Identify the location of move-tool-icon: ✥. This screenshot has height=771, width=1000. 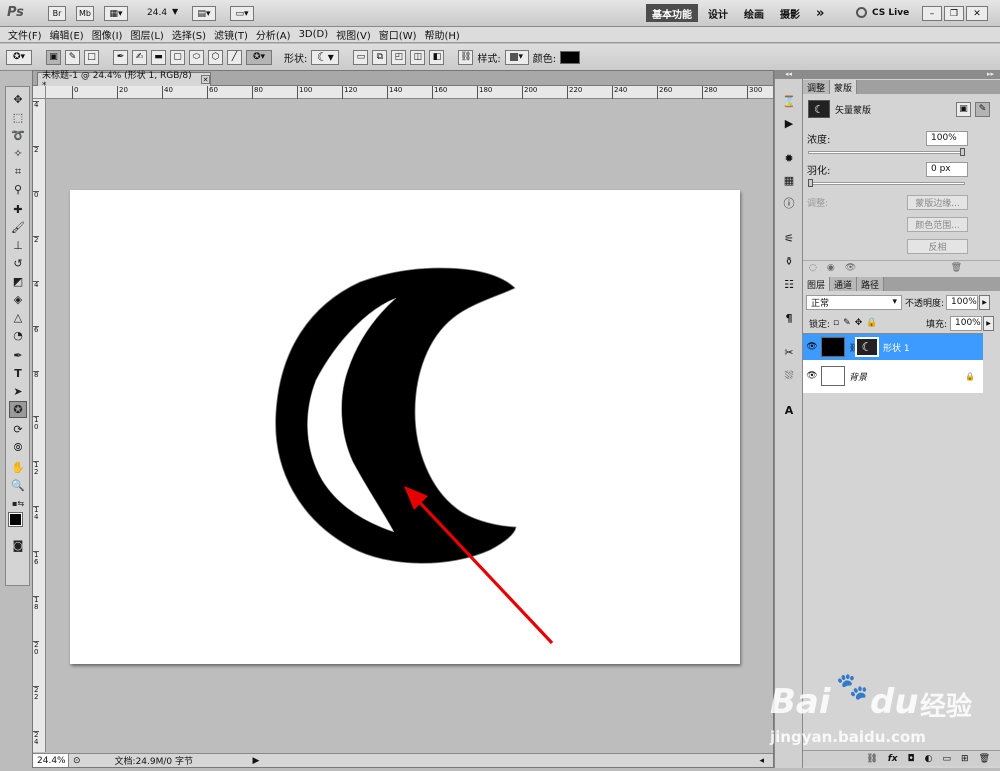
(18, 99).